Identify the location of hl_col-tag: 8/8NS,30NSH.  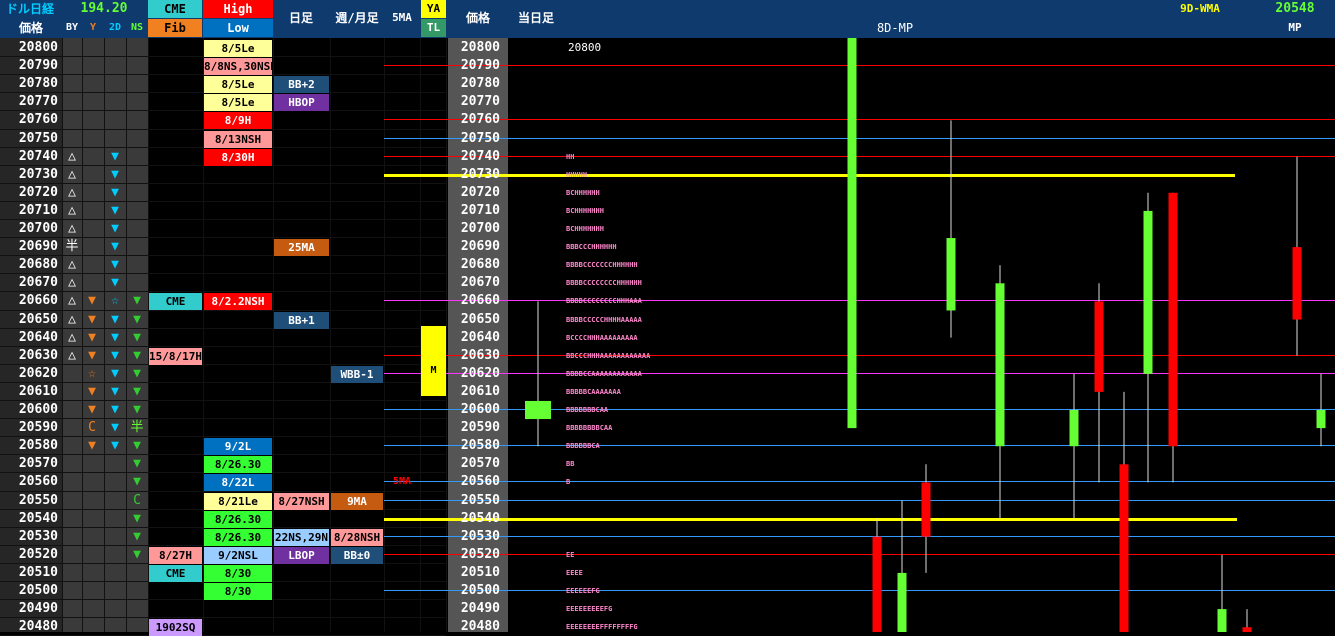
(238, 67).